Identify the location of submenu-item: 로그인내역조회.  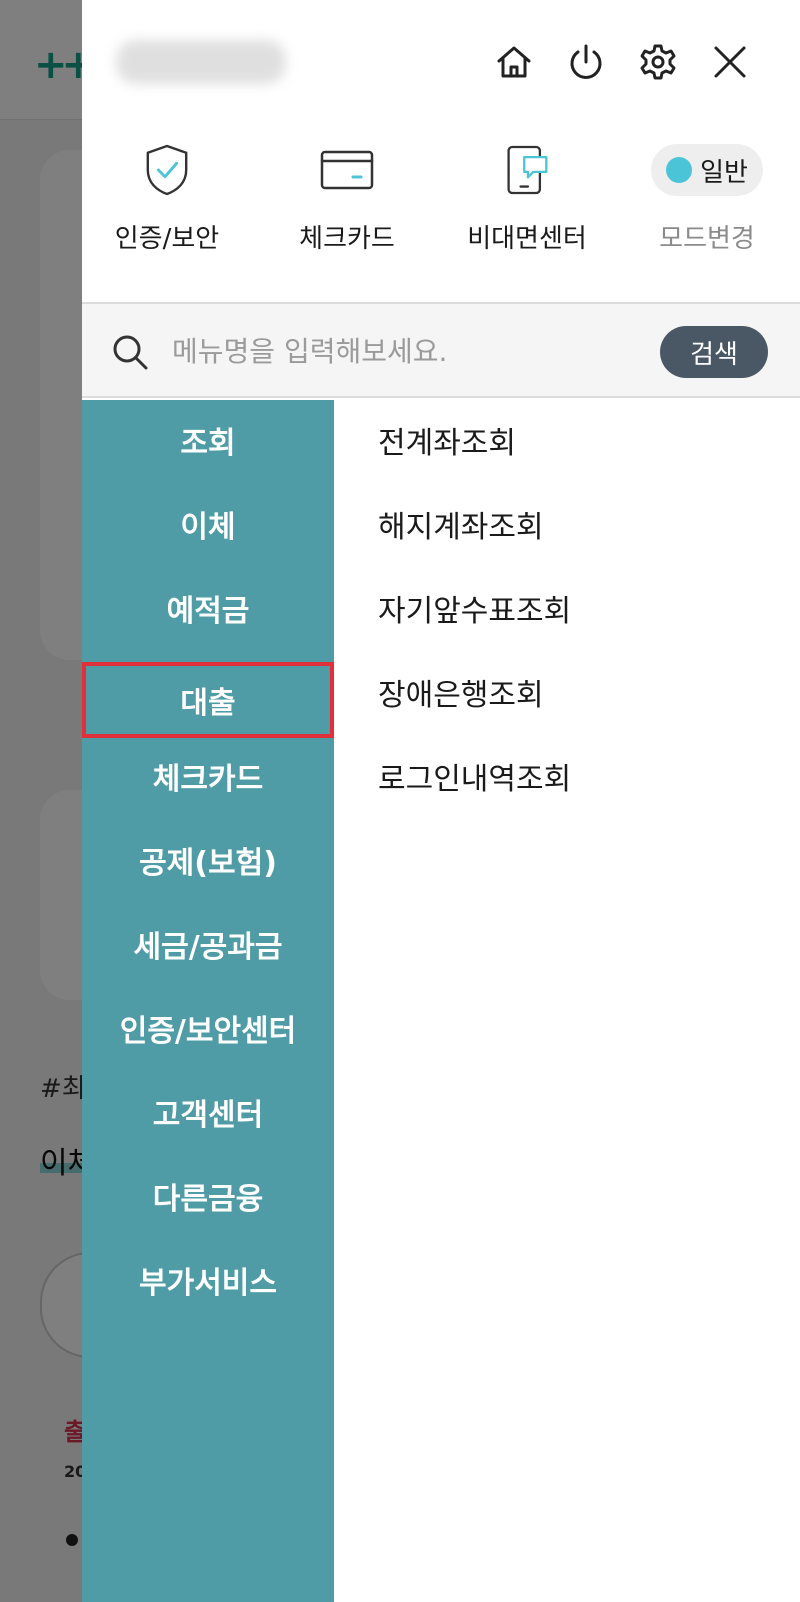
(578, 776).